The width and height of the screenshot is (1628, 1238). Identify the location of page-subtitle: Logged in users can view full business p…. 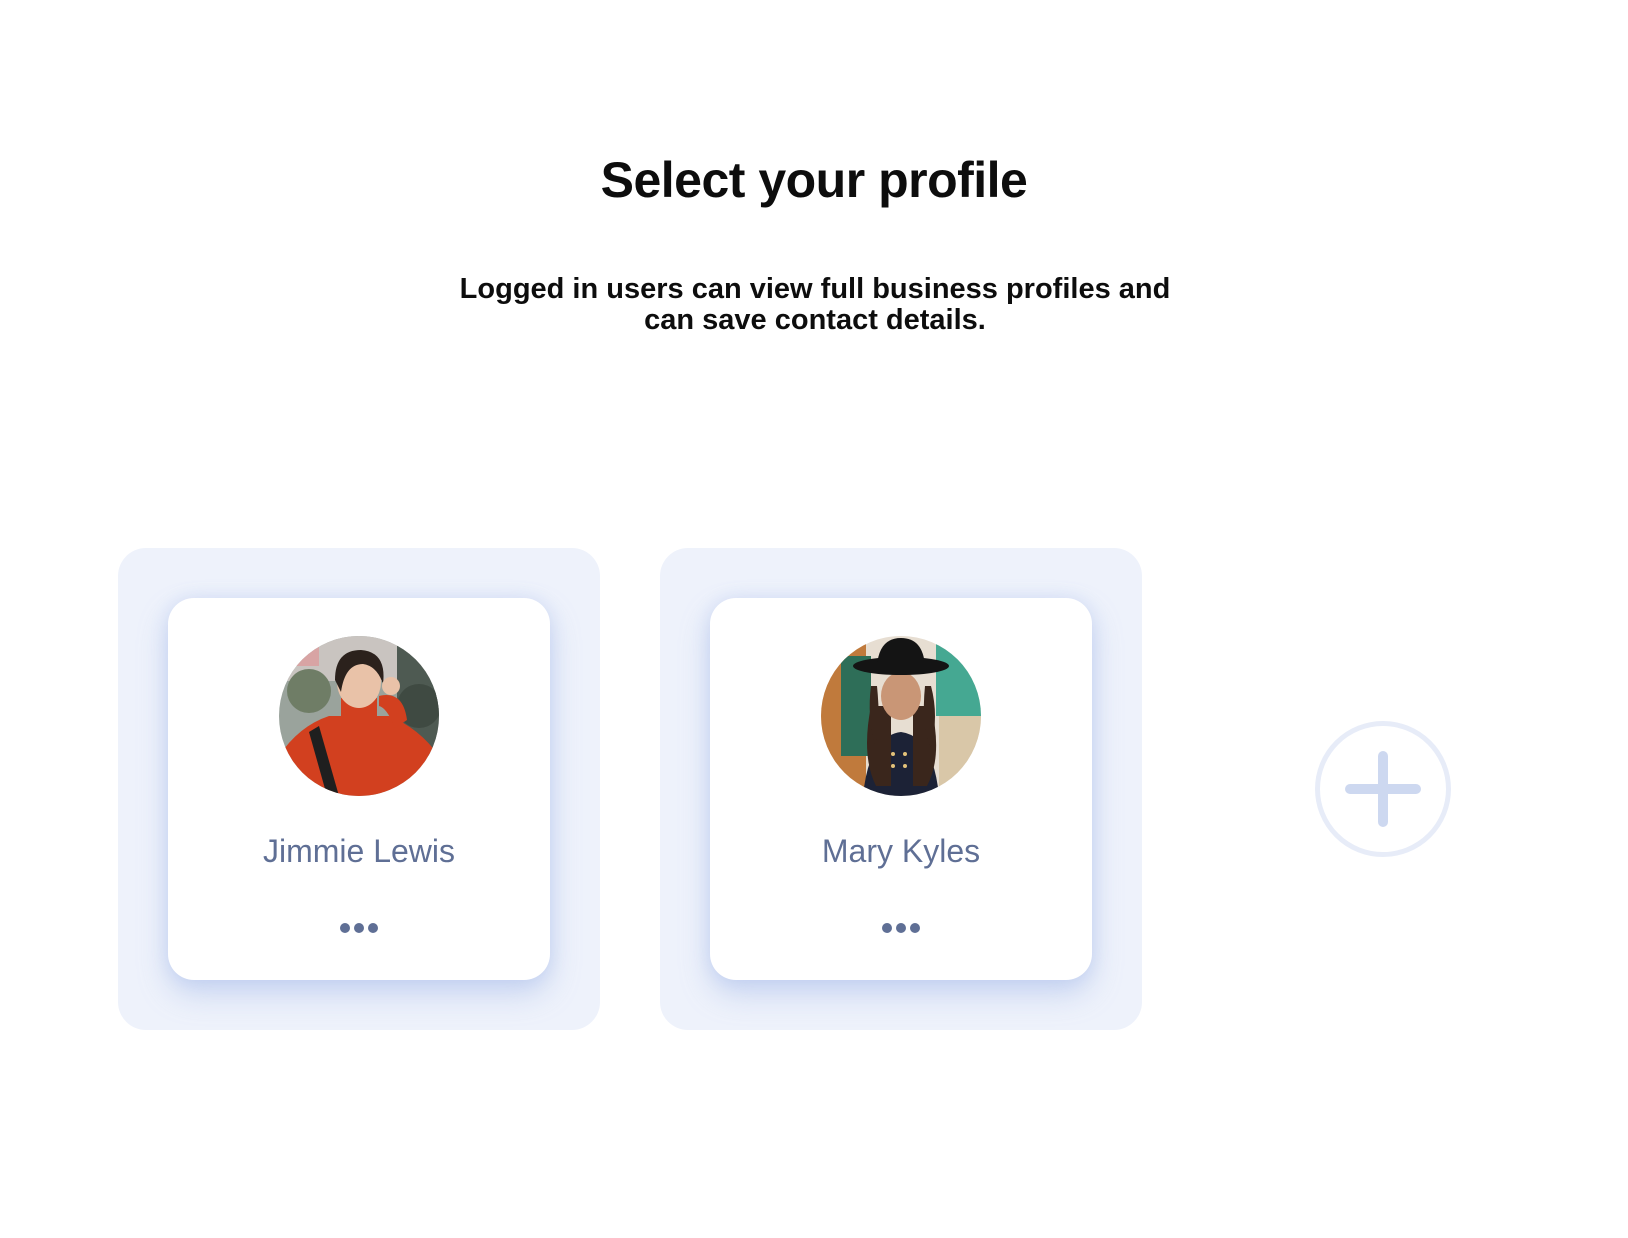
(815, 304).